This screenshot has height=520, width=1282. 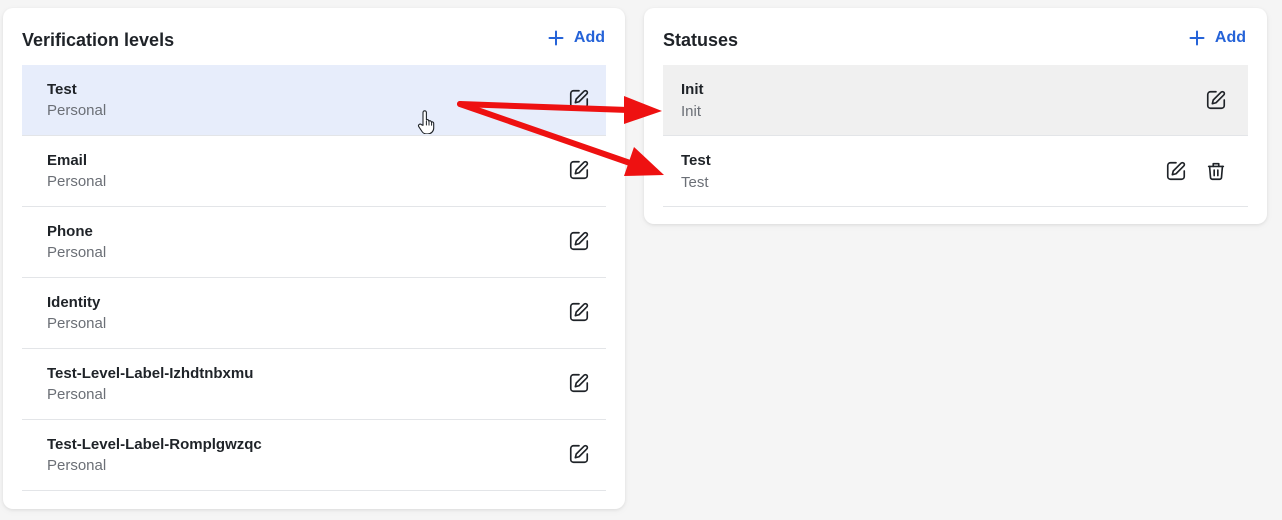 What do you see at coordinates (314, 455) in the screenshot?
I see `list-item: Test-Level-Label-Romplgwzqc Personal` at bounding box center [314, 455].